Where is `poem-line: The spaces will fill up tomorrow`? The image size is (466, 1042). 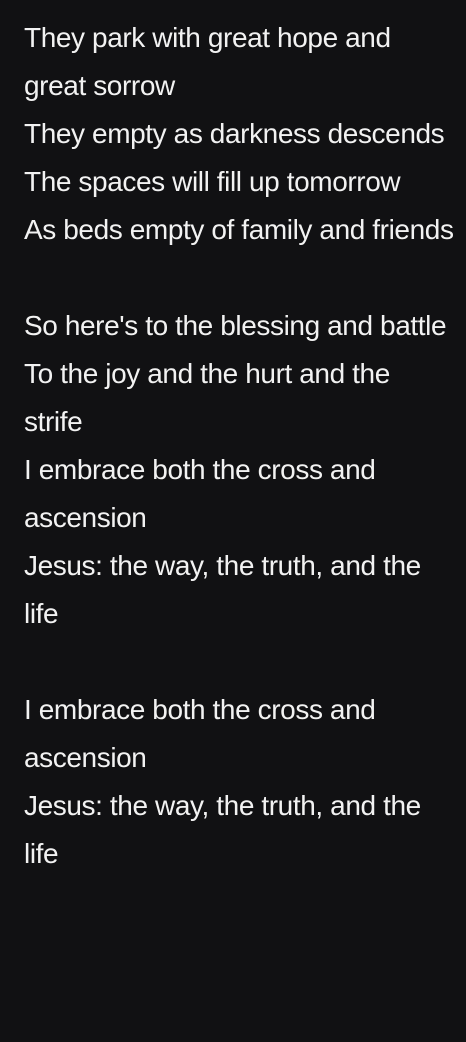
poem-line: The spaces will fill up tomorrow is located at coordinates (212, 181).